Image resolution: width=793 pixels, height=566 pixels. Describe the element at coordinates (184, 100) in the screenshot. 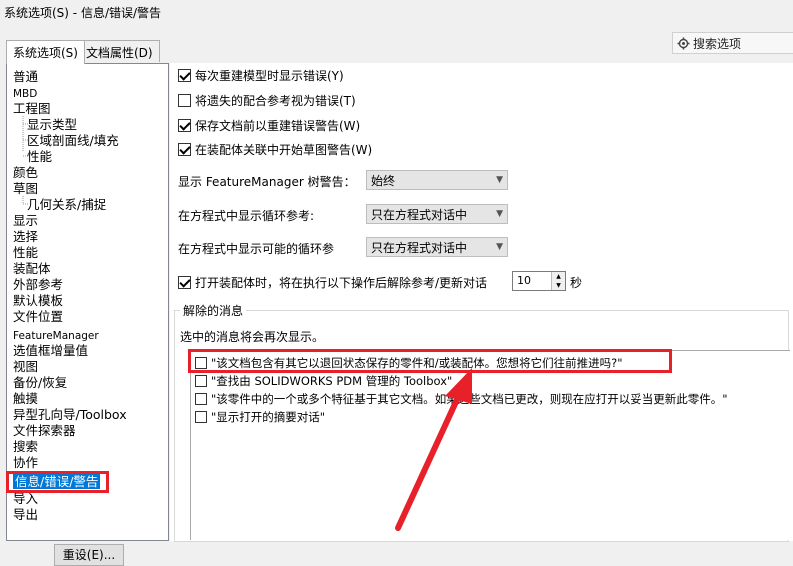

I see `checkbox-missing-mate-errors` at that location.